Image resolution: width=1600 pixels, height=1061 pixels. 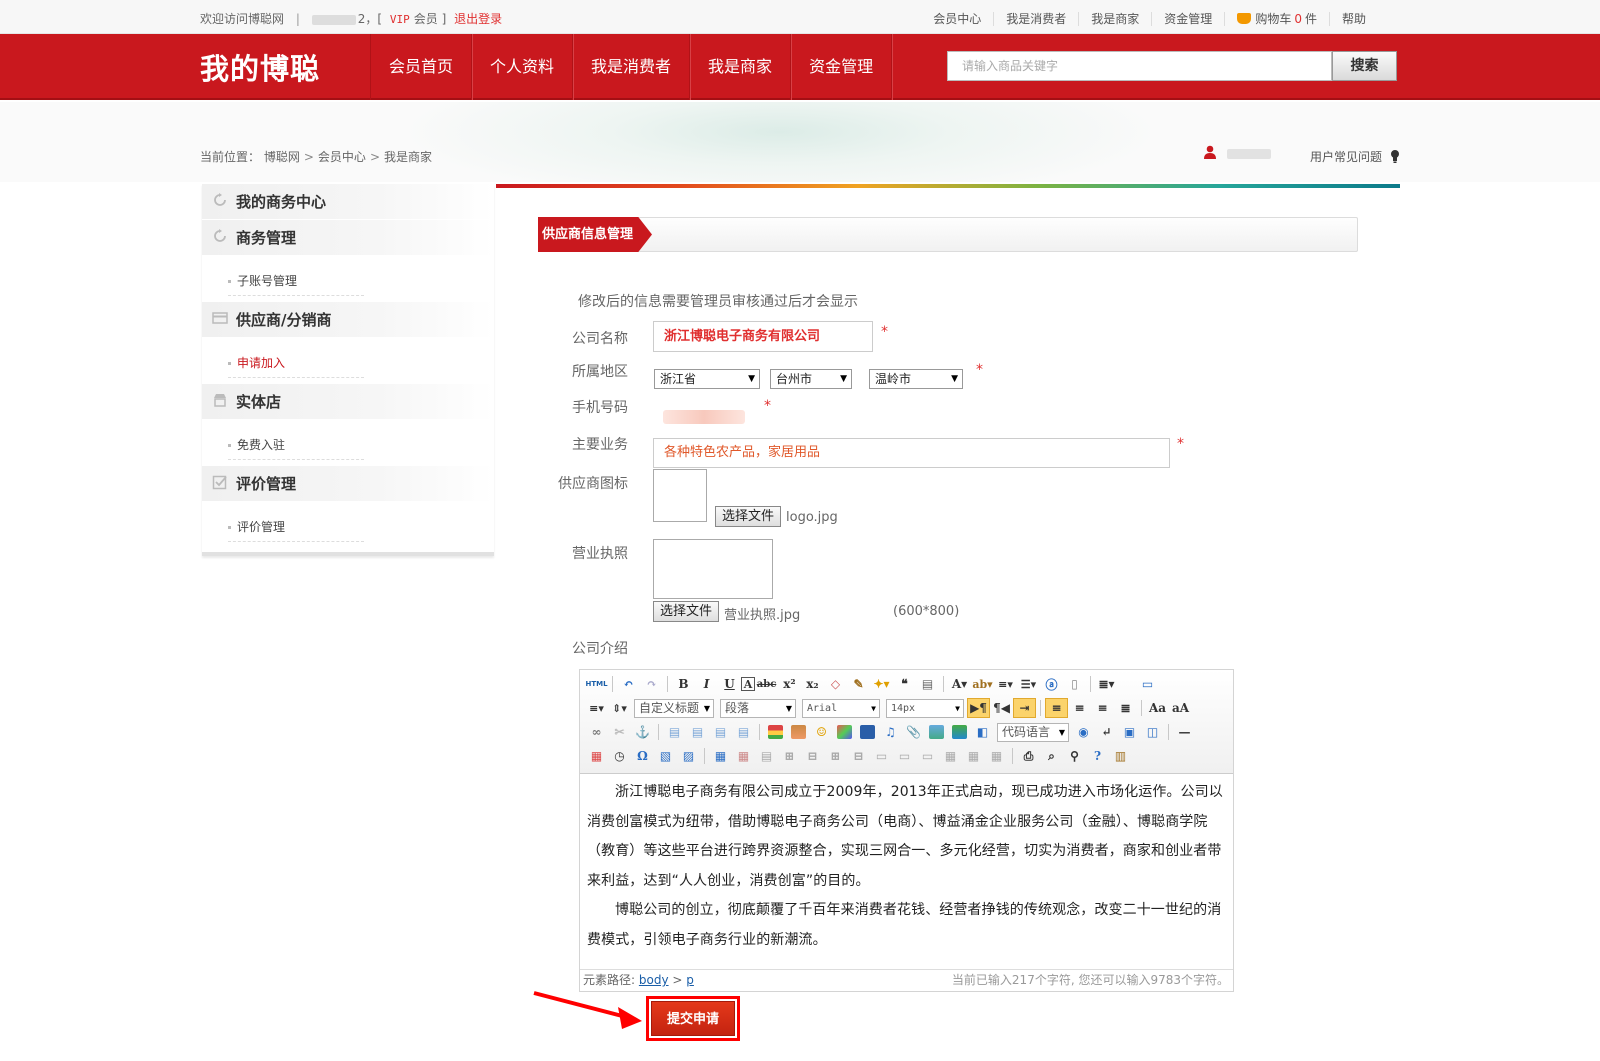 I want to click on code-language-select: 代码语言 ▼, so click(x=1033, y=732).